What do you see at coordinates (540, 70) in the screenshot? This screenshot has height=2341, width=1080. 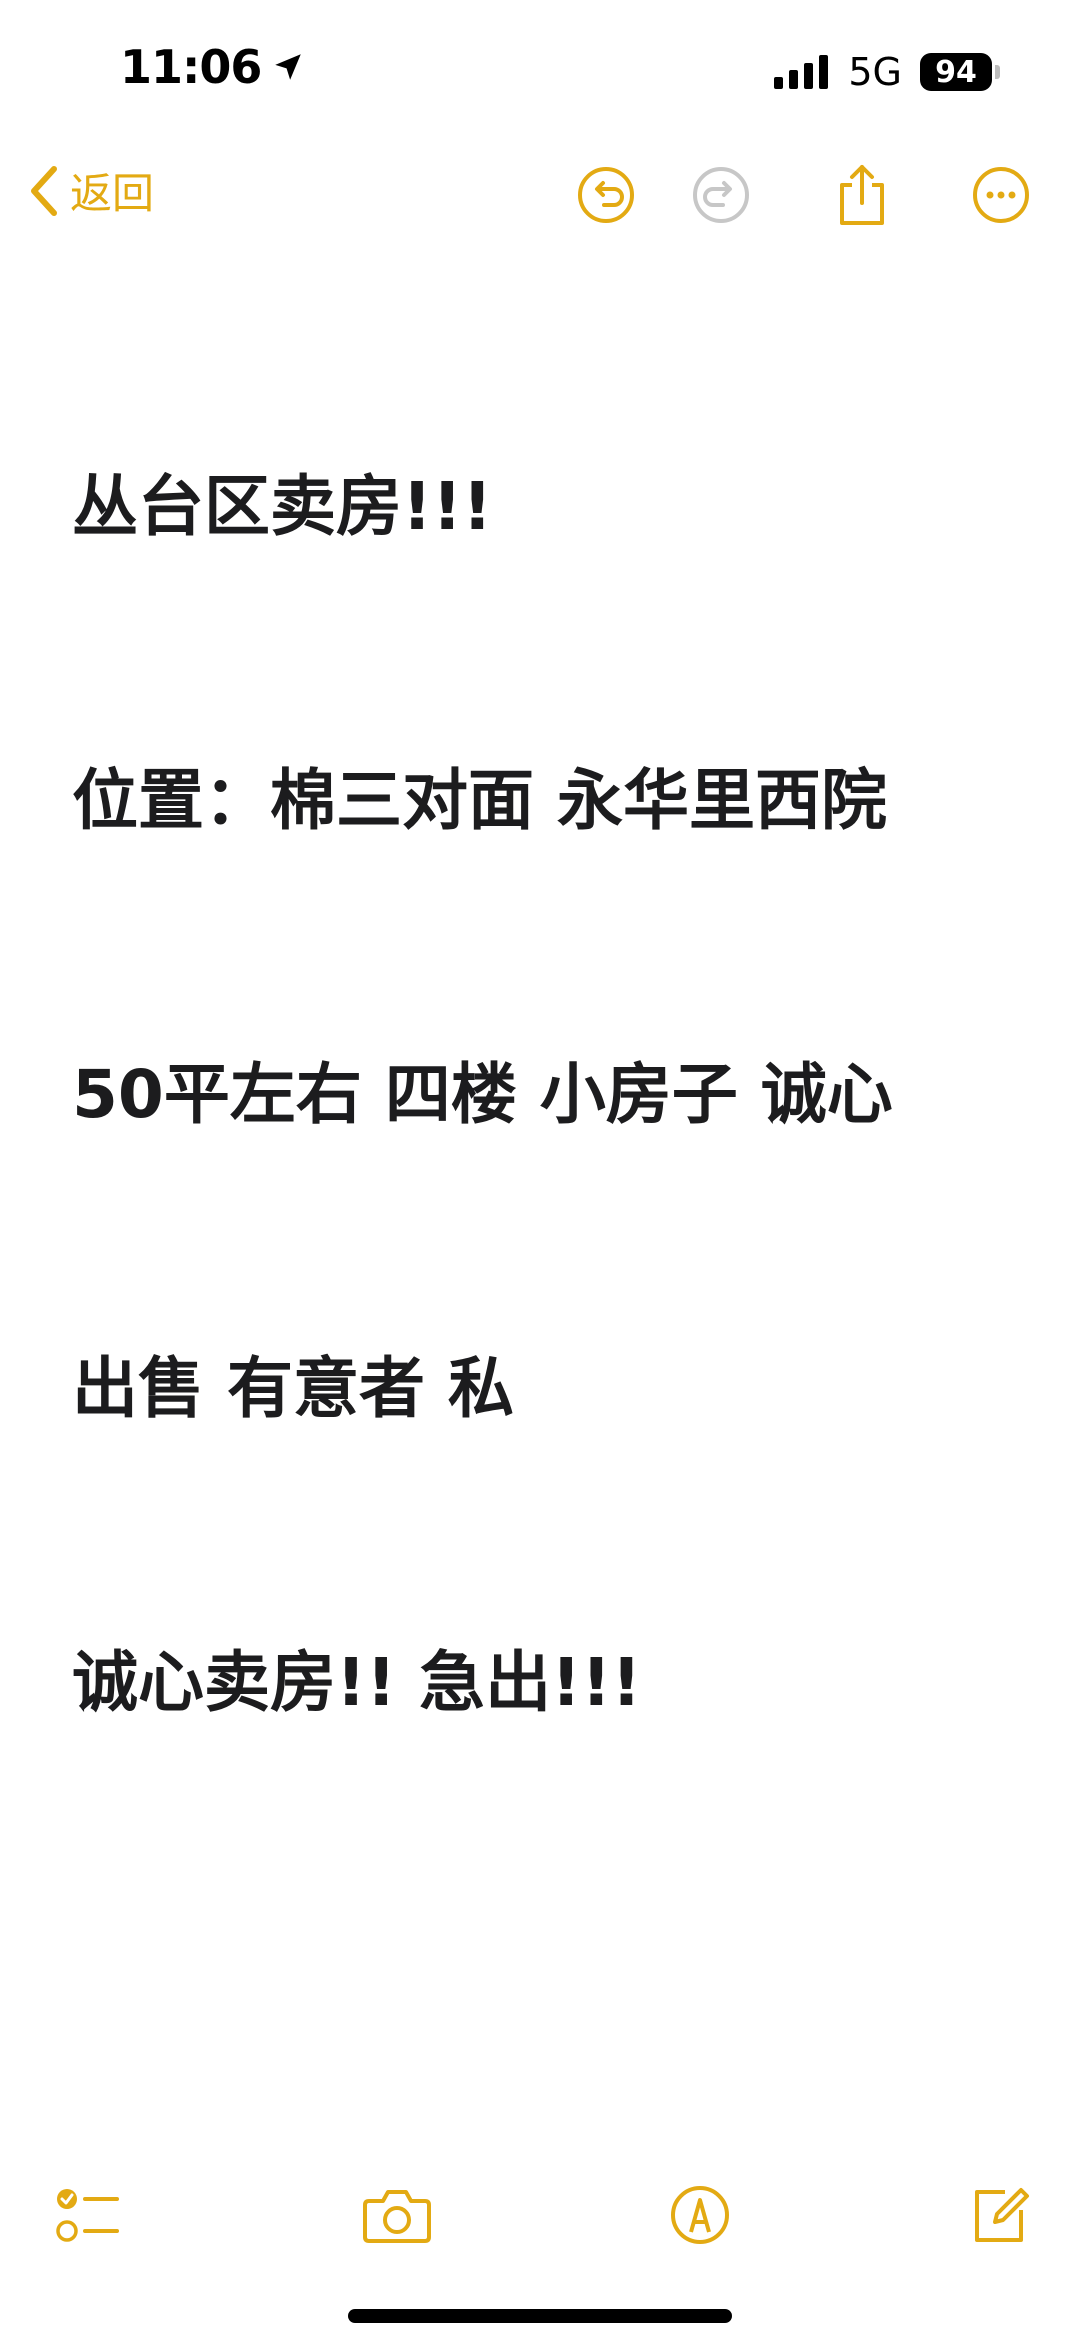 I see `status-bar: 11:06 5G 94` at bounding box center [540, 70].